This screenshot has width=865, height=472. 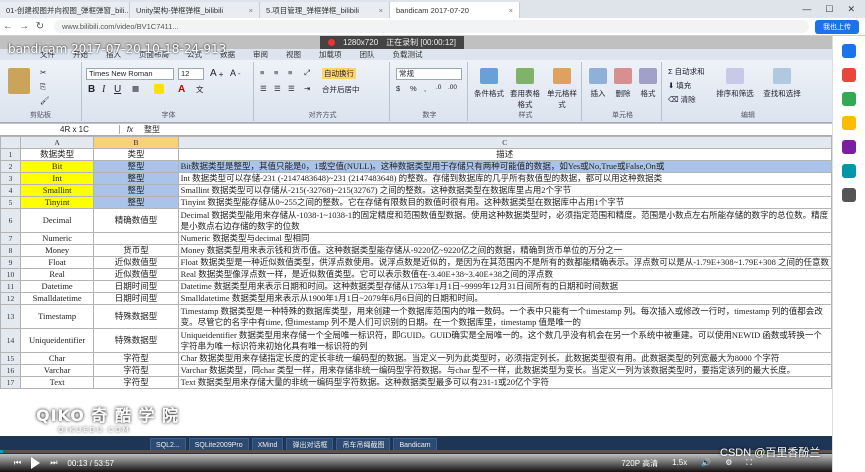 What do you see at coordinates (181, 89) in the screenshot?
I see `font-color-icon: A` at bounding box center [181, 89].